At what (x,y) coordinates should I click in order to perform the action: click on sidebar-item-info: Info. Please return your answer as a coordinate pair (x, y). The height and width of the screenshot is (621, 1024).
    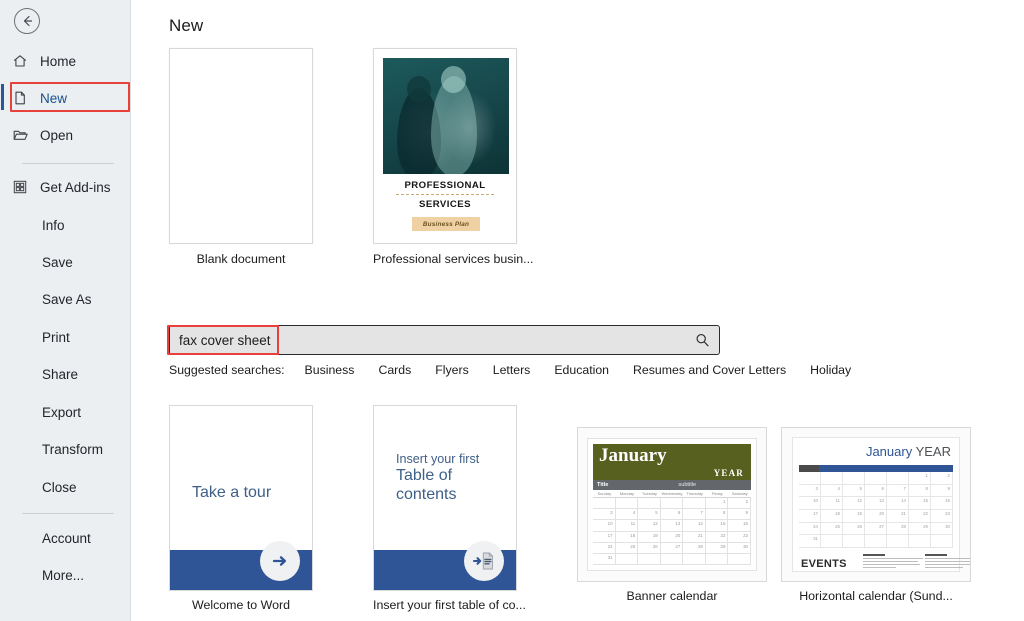
    Looking at the image, I should click on (65, 225).